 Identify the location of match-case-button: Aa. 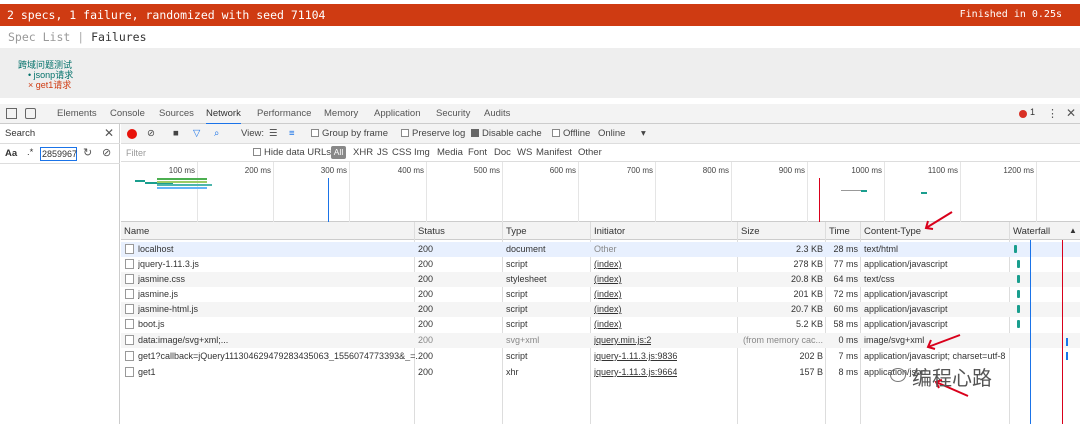
(11, 153).